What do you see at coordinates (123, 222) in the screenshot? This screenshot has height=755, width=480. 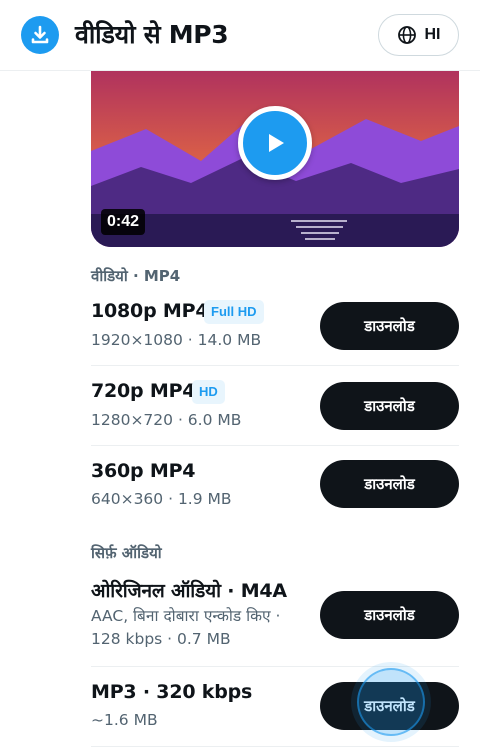 I see `video-duration: 0:42` at bounding box center [123, 222].